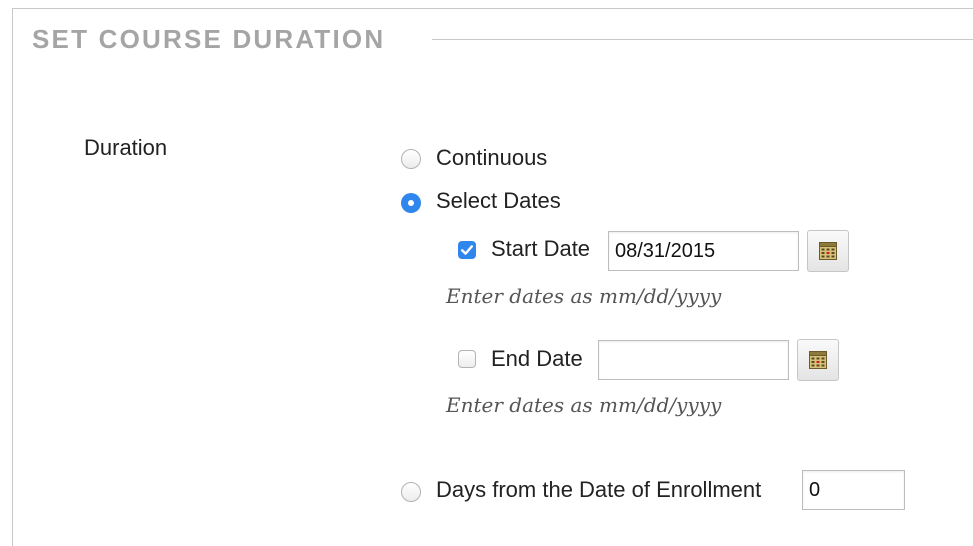 The width and height of the screenshot is (973, 546). I want to click on select-dates-radio, so click(411, 203).